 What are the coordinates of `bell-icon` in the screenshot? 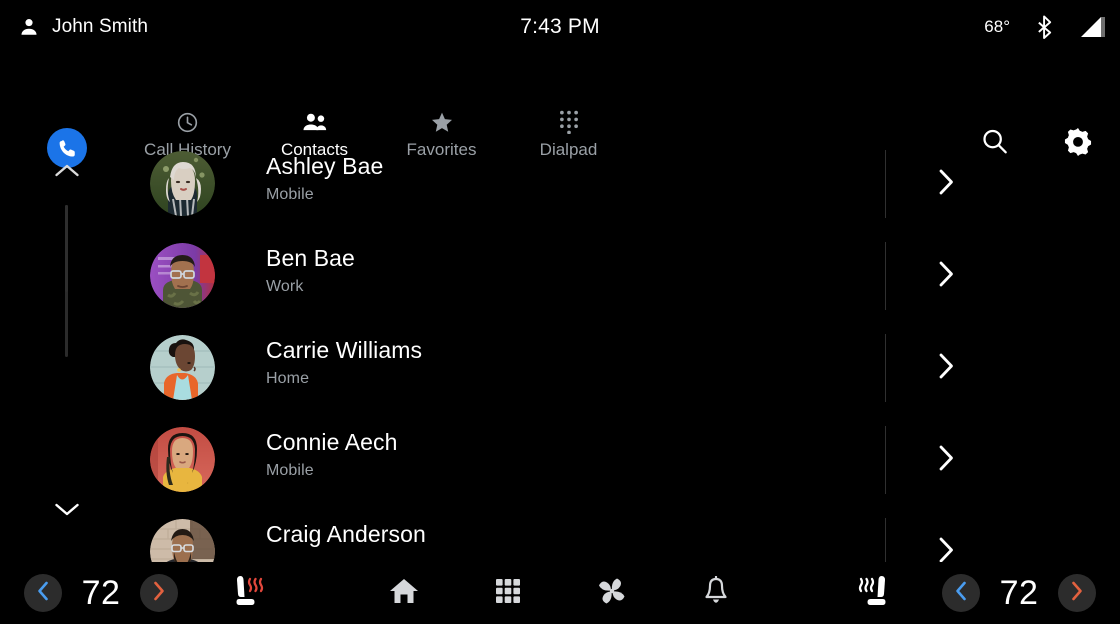 It's located at (716, 593).